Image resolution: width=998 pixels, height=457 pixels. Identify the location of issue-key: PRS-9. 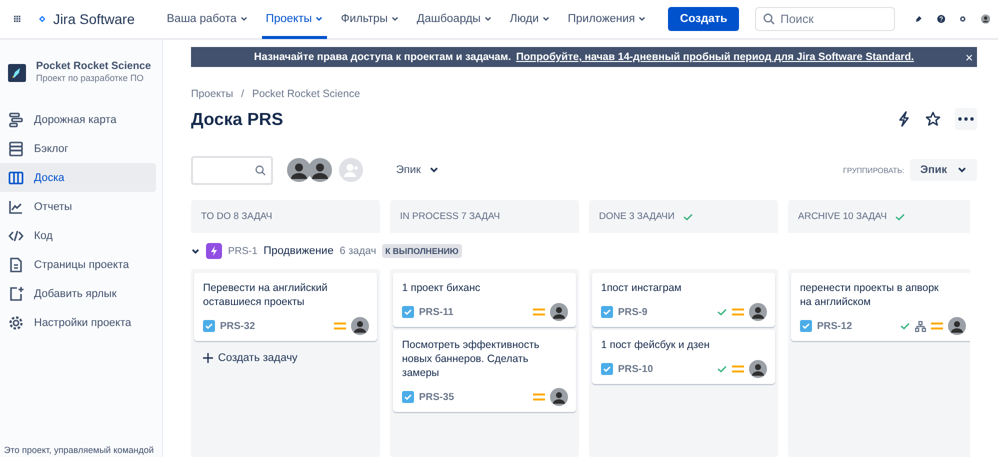
(633, 312).